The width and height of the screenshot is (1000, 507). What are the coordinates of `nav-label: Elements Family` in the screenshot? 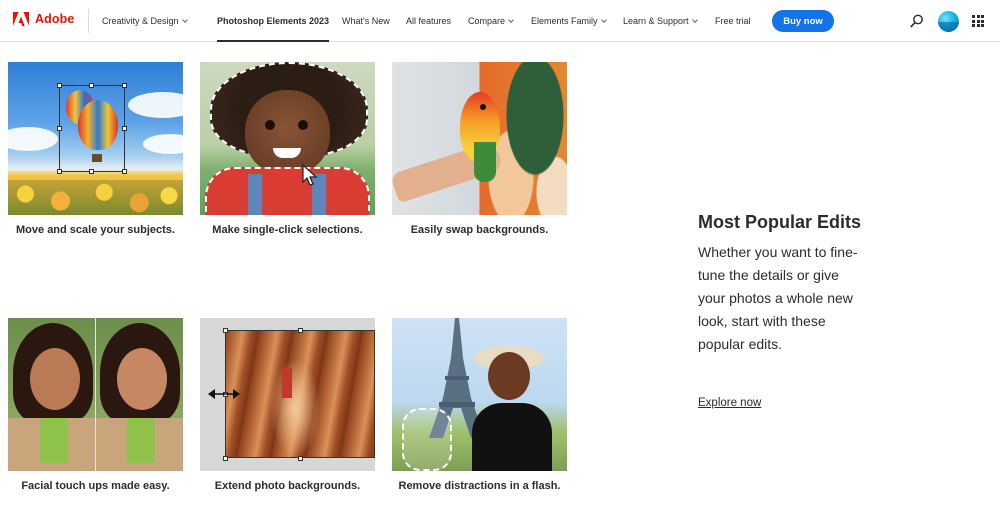 It's located at (564, 21).